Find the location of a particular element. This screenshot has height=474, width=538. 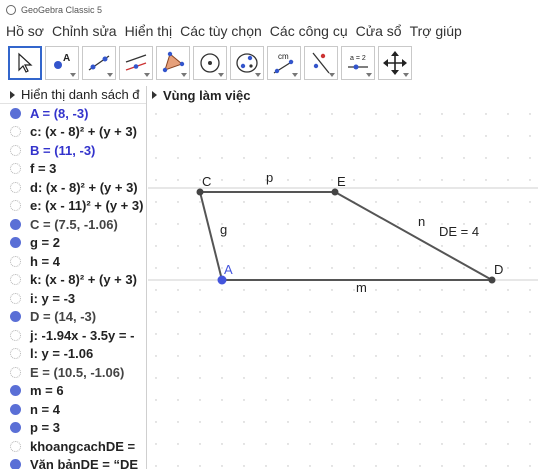

slider-tool-button: a = 2 is located at coordinates (358, 63).